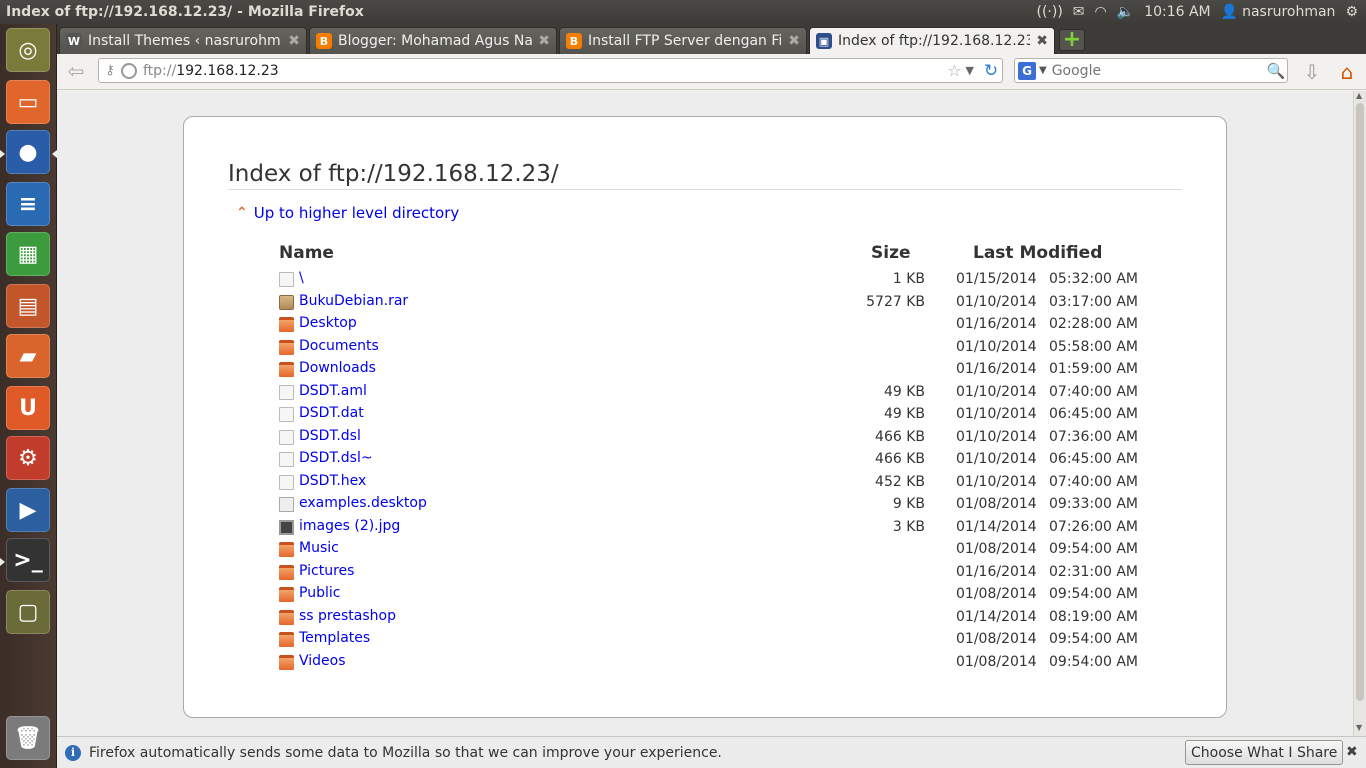 This screenshot has width=1366, height=768. I want to click on search-input, so click(1151, 70).